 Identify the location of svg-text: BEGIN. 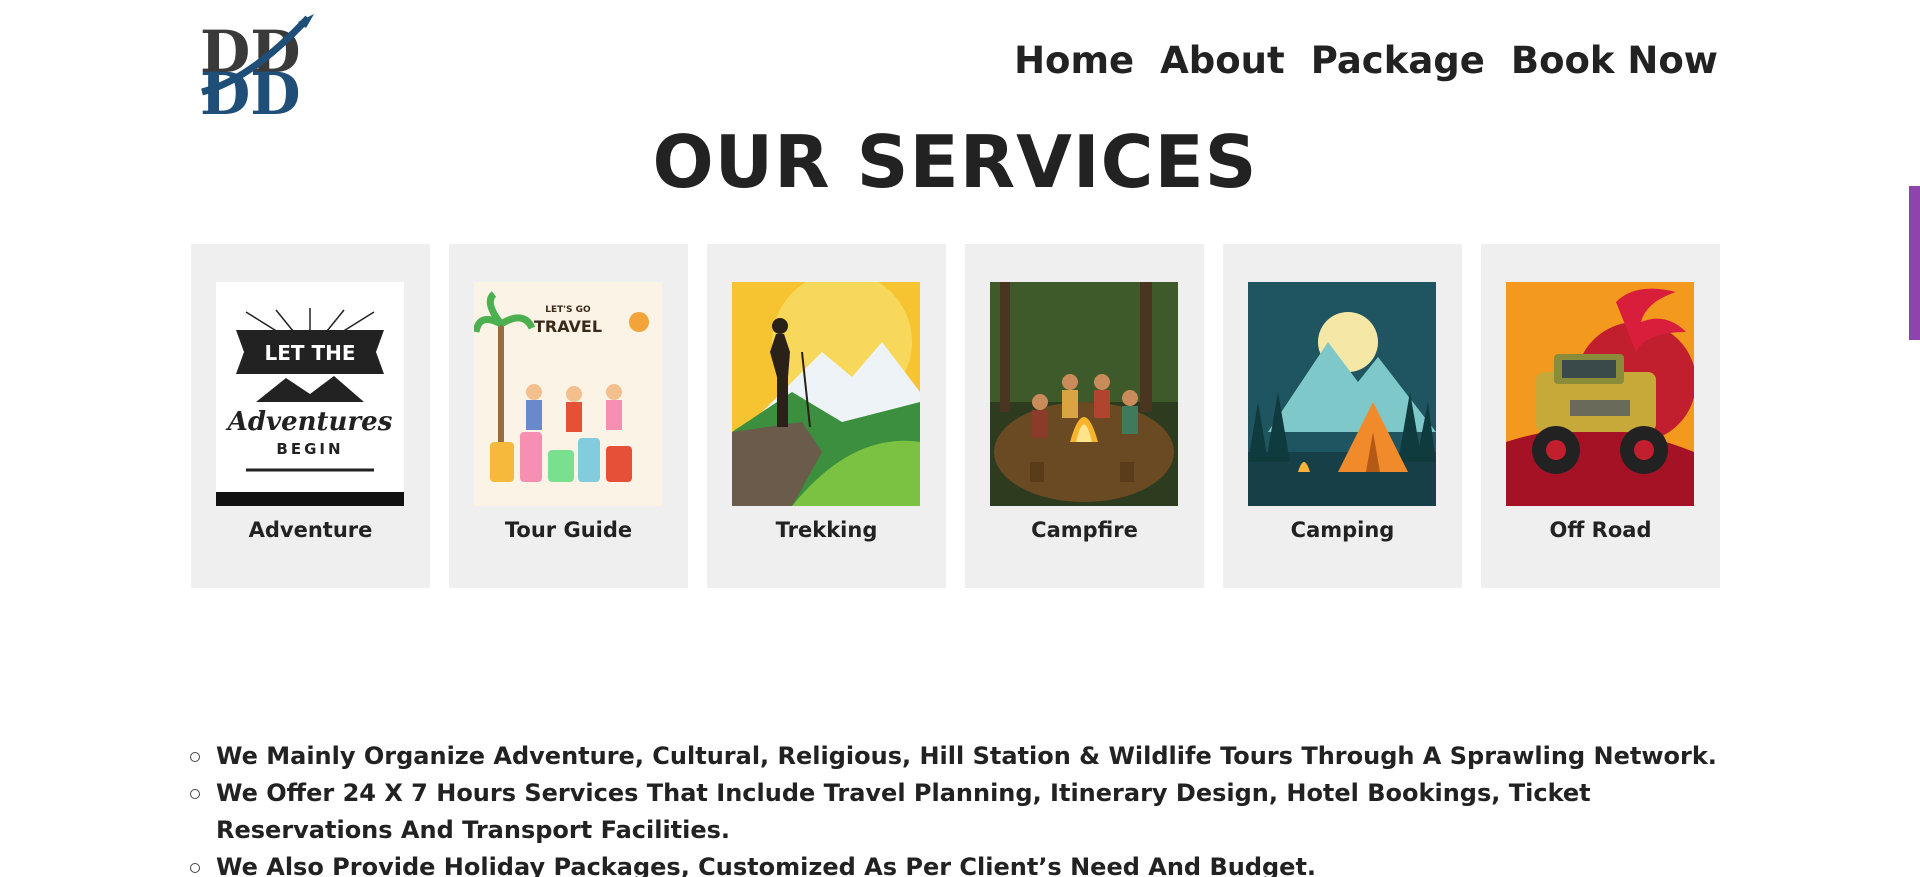
(309, 449).